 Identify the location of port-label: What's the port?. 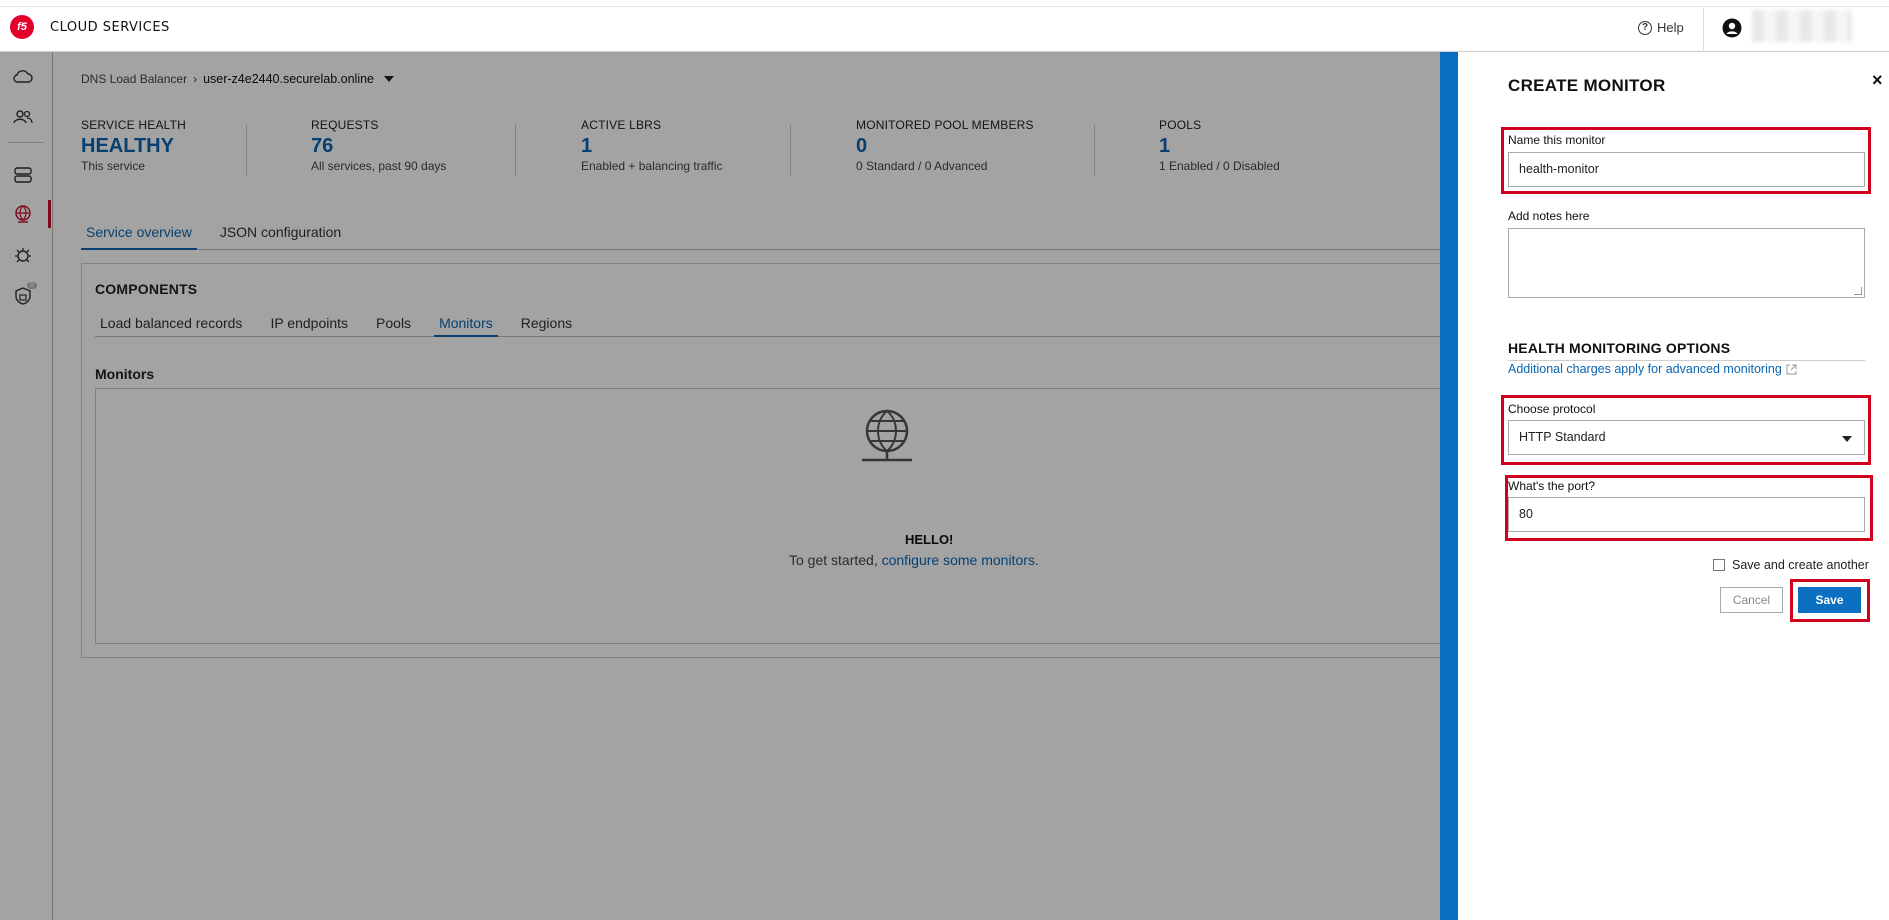
(1551, 486).